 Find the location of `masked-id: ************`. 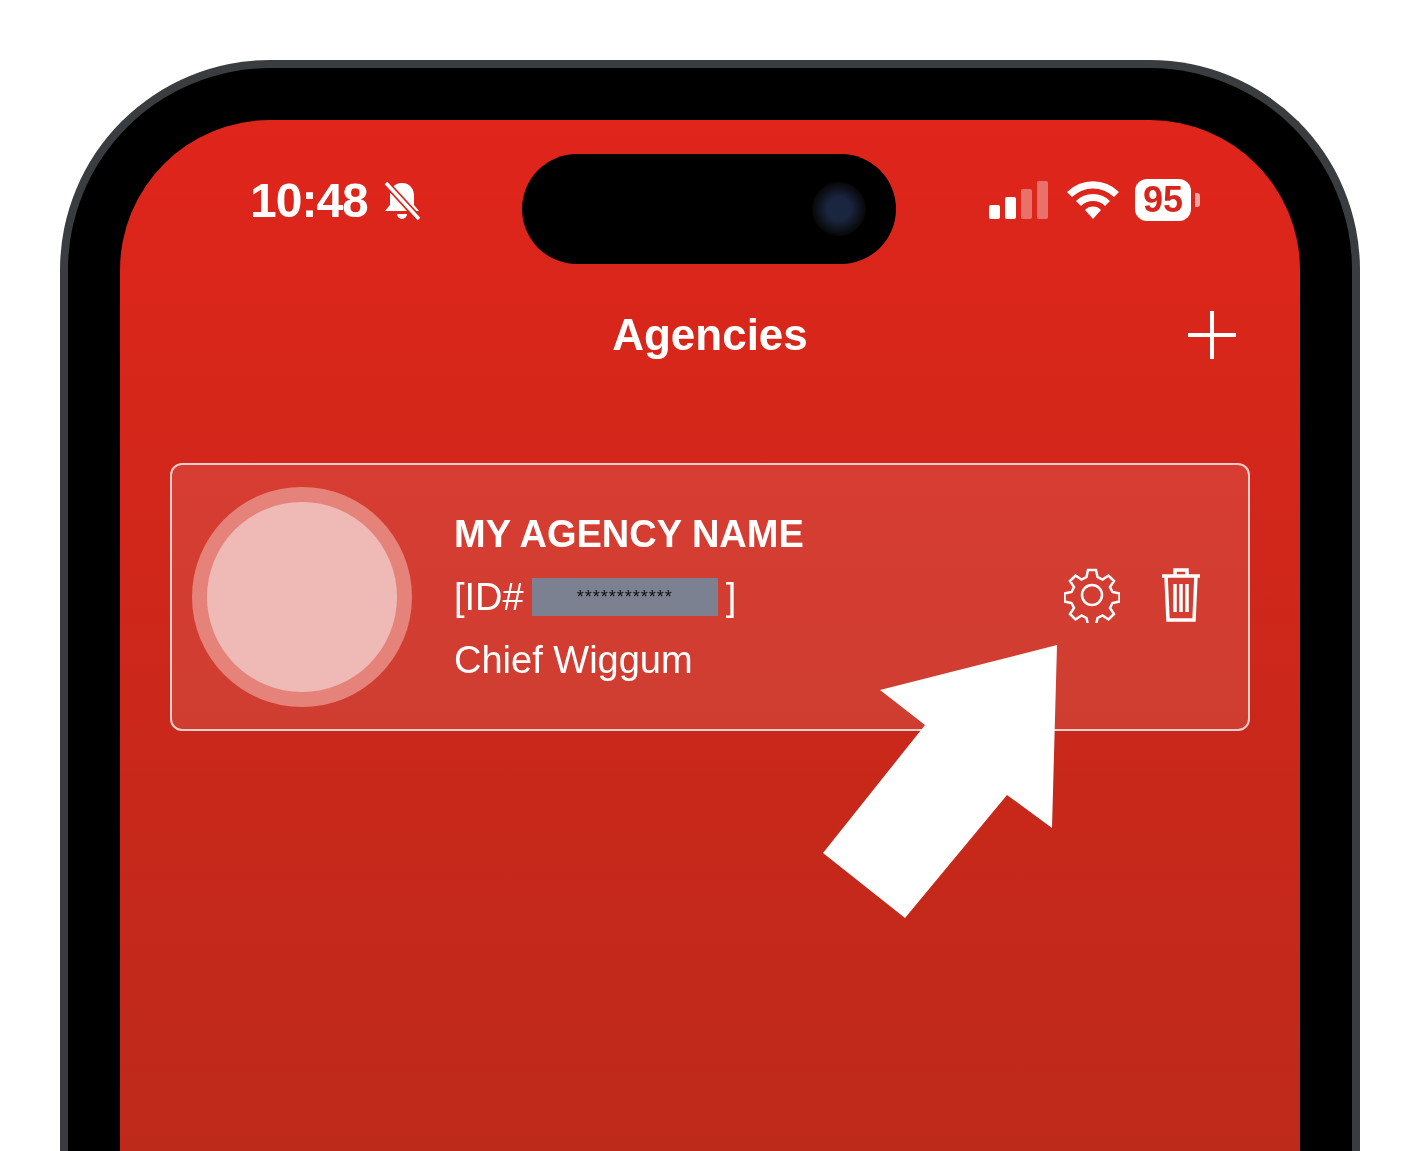

masked-id: ************ is located at coordinates (624, 597).